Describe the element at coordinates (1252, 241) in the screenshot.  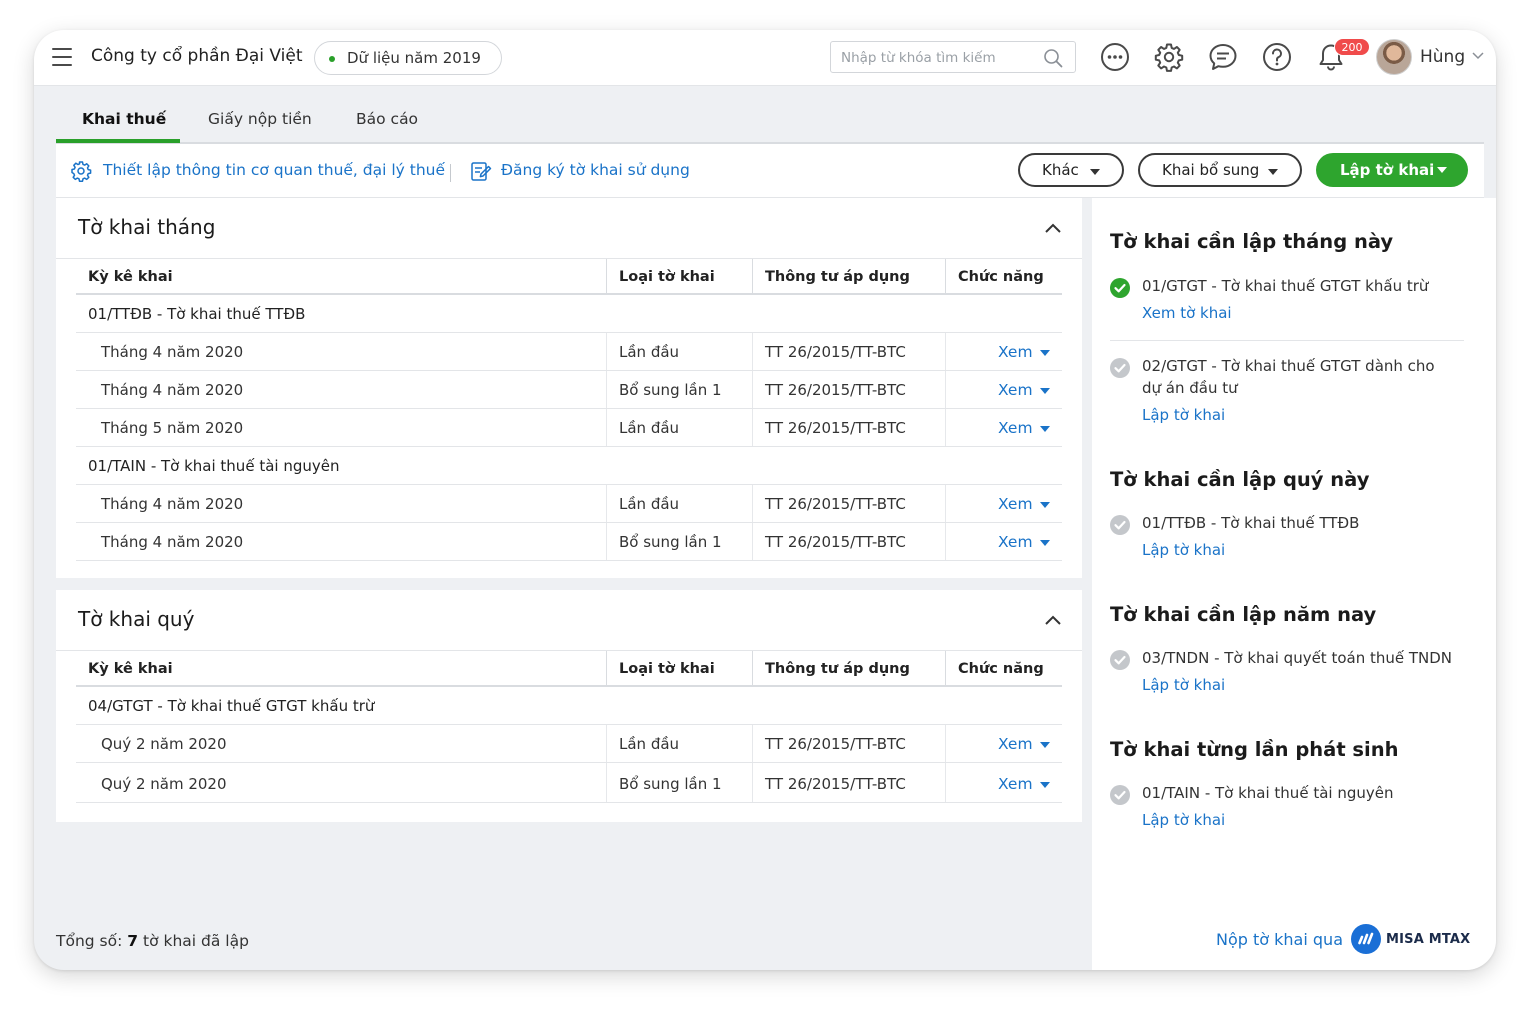
I see `section-title-month: Tờ khai cần lập tháng này` at that location.